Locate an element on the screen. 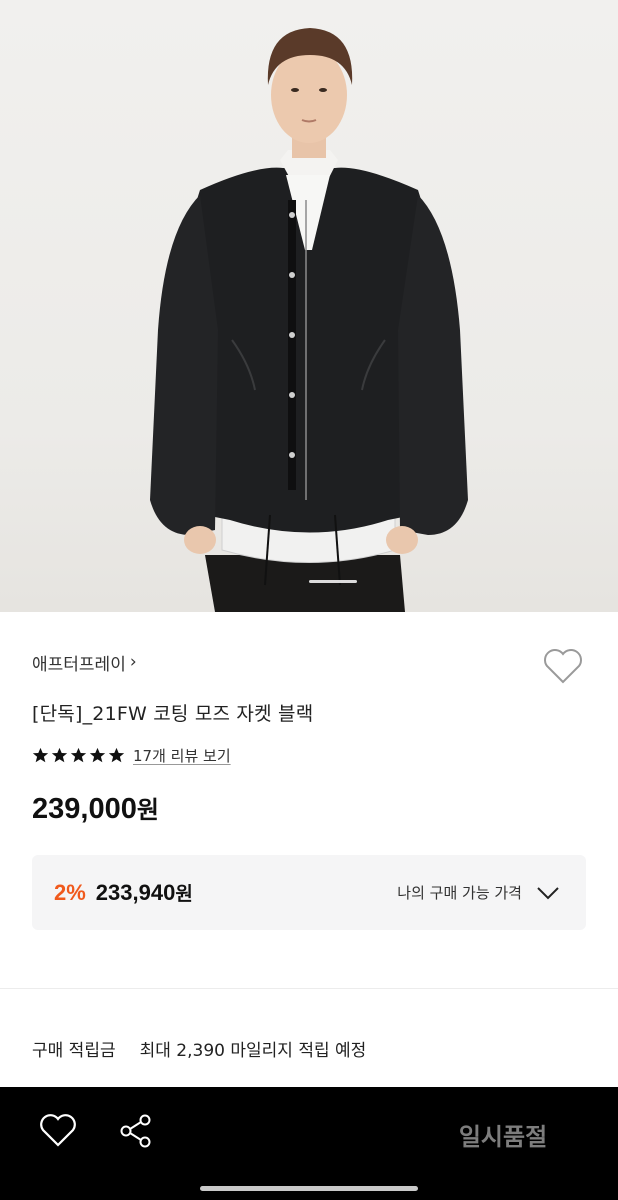 This screenshot has width=618, height=1200. member-price-unit: 원 is located at coordinates (184, 894).